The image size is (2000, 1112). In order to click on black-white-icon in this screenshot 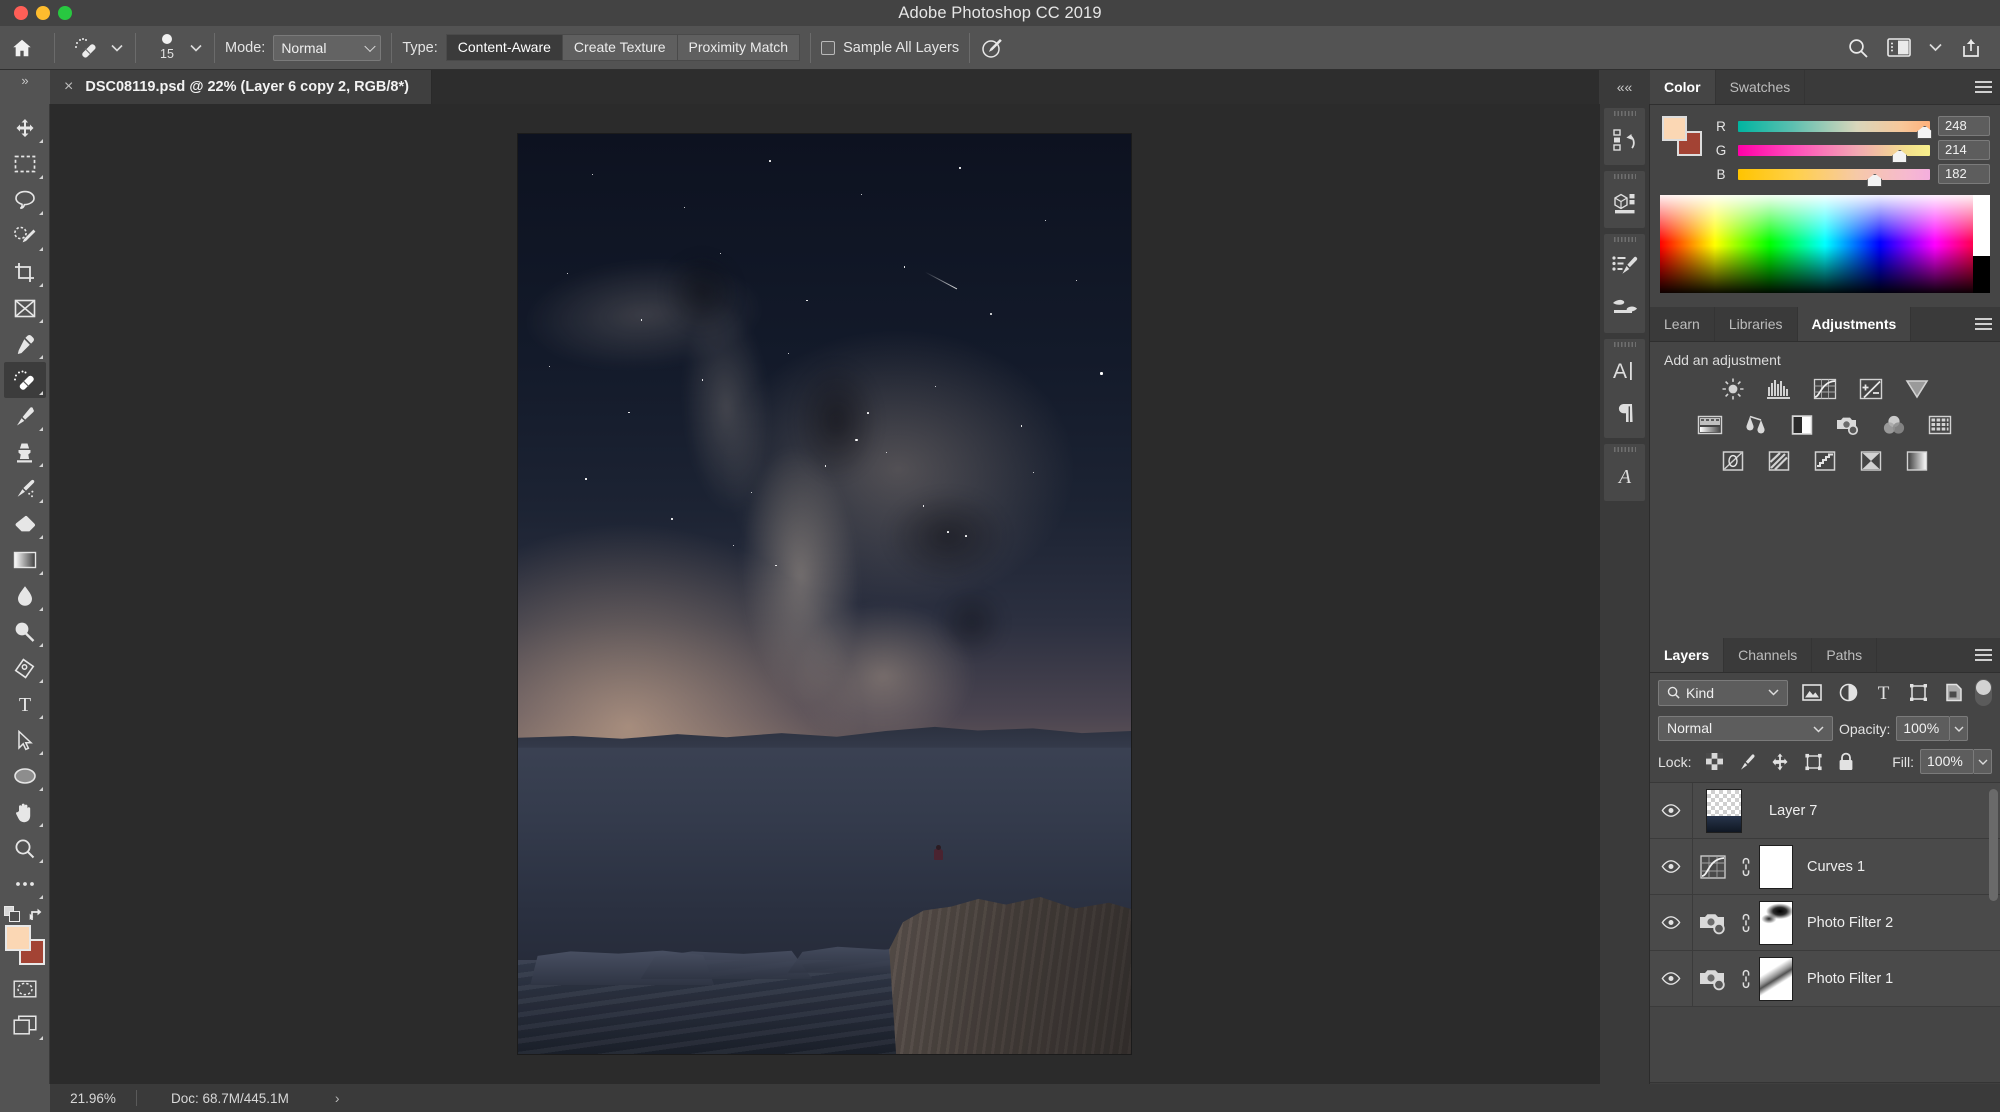, I will do `click(1802, 425)`.